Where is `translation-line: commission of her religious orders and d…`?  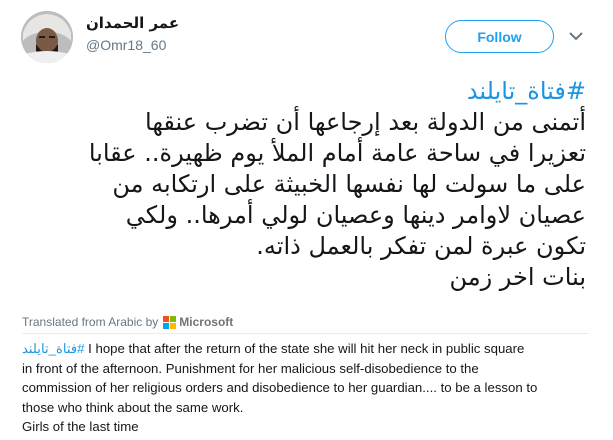
translation-line: commission of her religious orders and d… is located at coordinates (280, 387).